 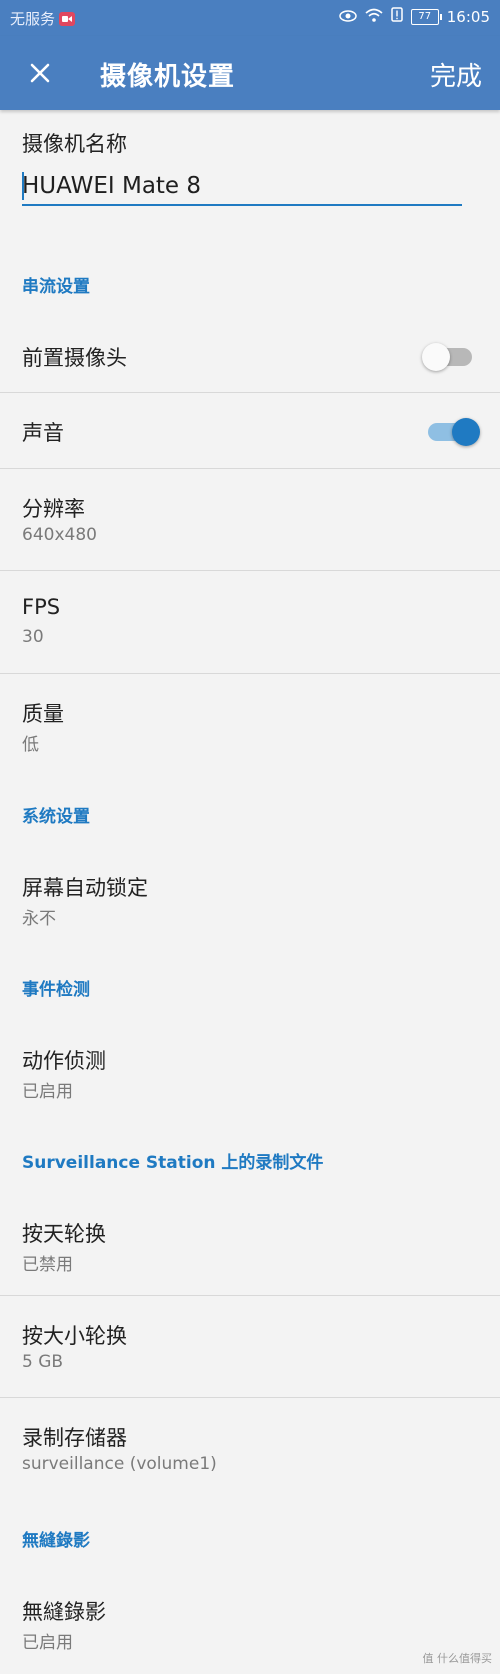 I want to click on battery-level: 77, so click(x=425, y=16).